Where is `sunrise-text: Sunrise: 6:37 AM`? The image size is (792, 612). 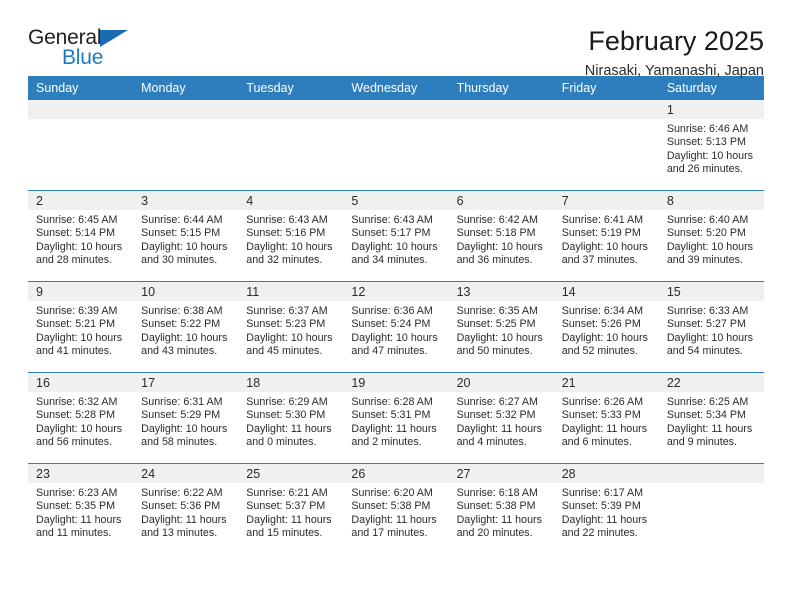 sunrise-text: Sunrise: 6:37 AM is located at coordinates (287, 311).